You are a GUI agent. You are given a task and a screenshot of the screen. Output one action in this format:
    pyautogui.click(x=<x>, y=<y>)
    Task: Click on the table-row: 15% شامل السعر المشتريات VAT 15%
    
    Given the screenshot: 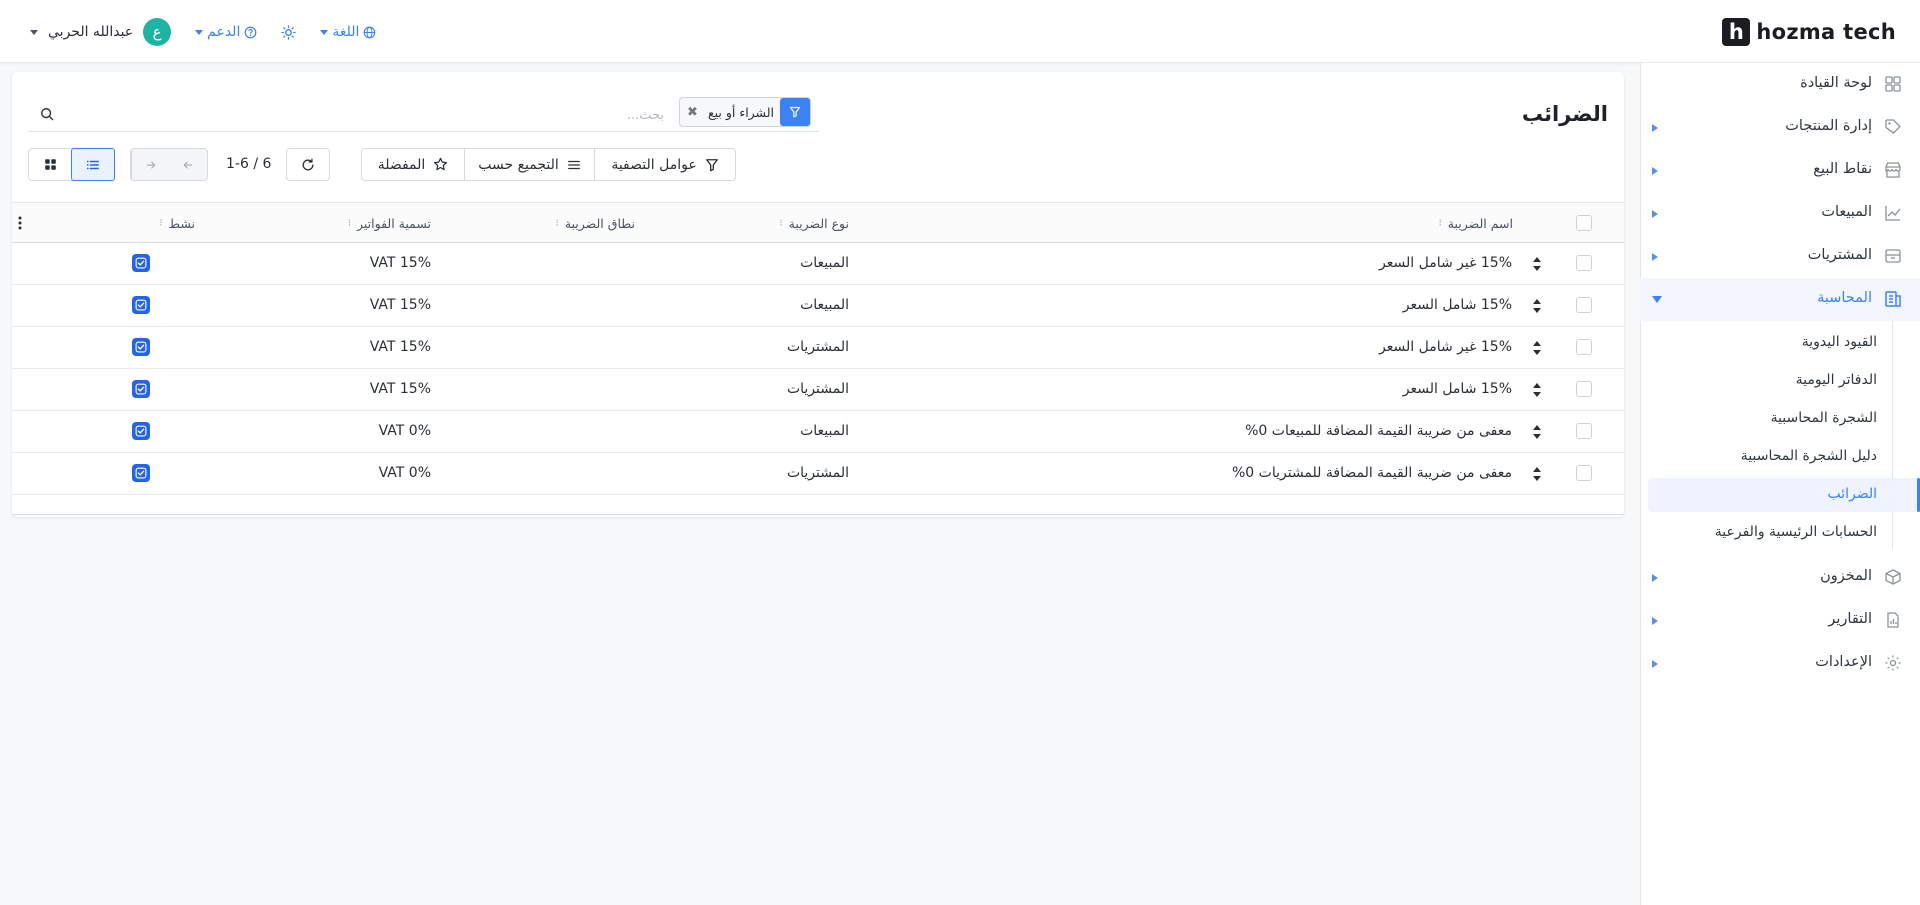 What is the action you would take?
    pyautogui.click(x=818, y=390)
    